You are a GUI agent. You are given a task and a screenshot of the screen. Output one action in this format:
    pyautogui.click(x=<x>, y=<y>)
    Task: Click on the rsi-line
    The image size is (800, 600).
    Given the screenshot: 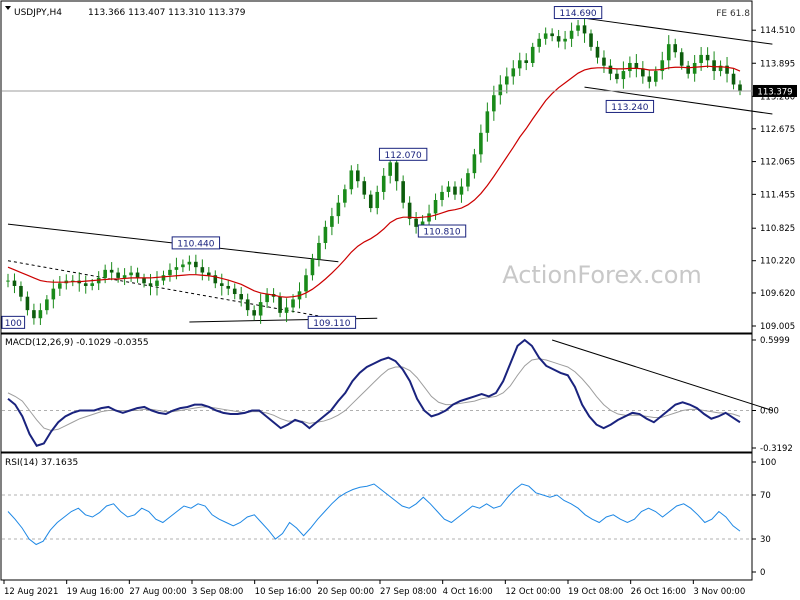 What is the action you would take?
    pyautogui.click(x=377, y=514)
    